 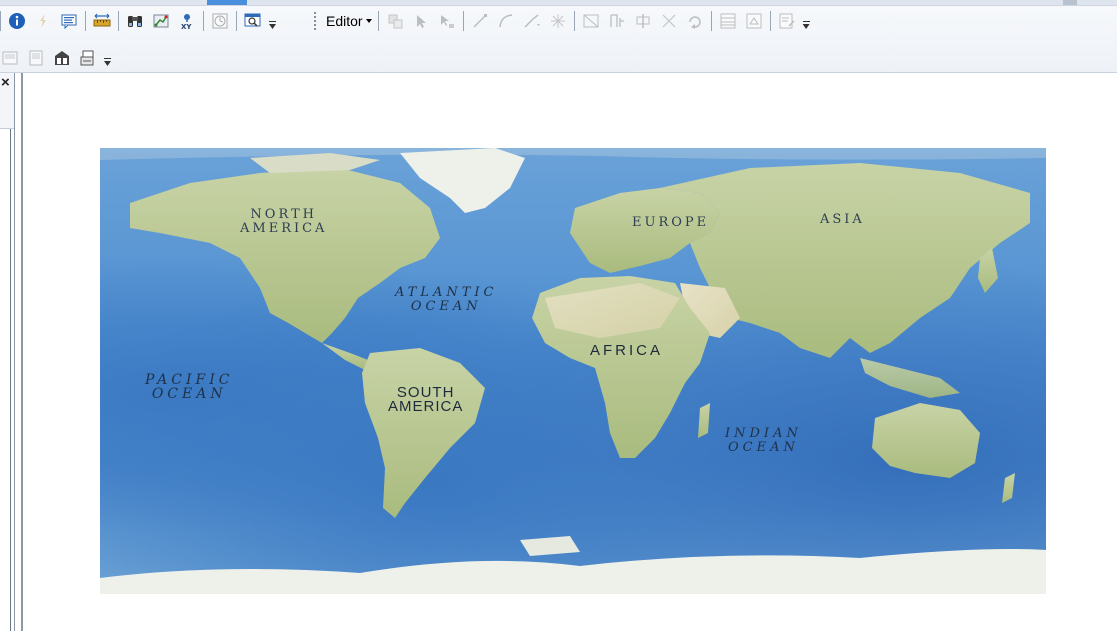 I want to click on topology-edit-icon, so click(x=591, y=21).